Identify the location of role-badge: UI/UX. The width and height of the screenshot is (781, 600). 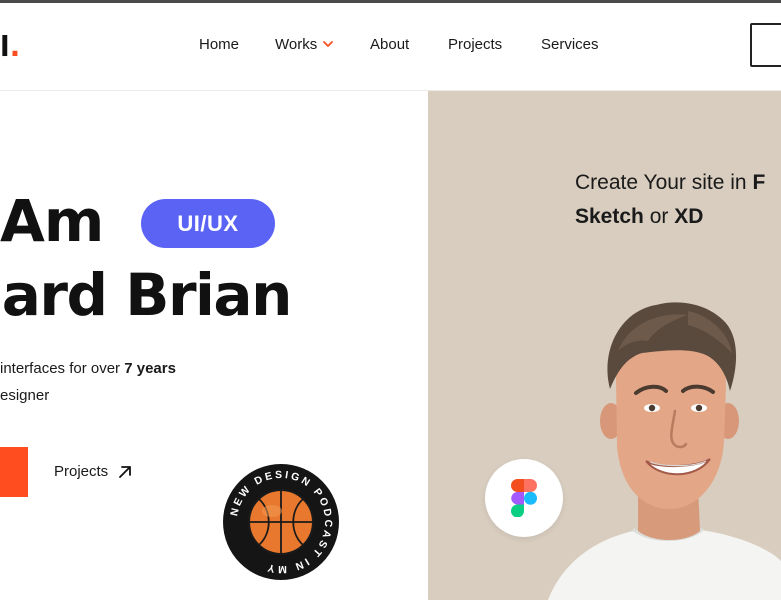
(208, 223).